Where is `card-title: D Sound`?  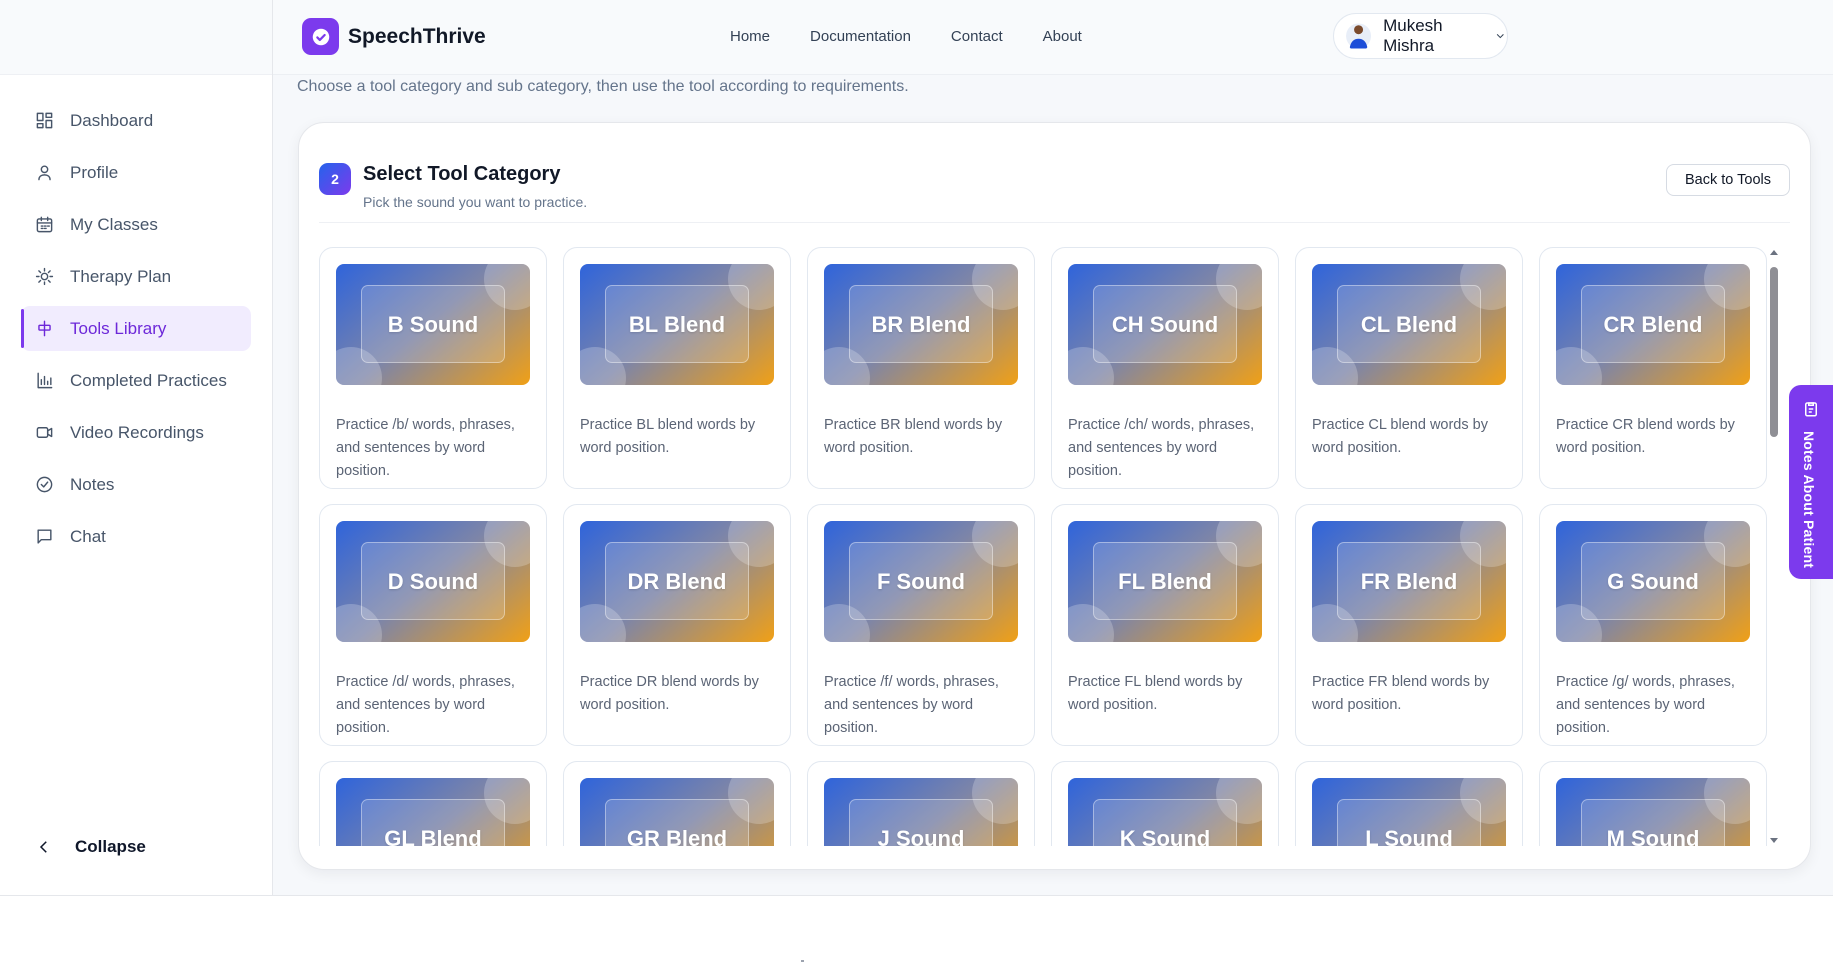
card-title: D Sound is located at coordinates (433, 581).